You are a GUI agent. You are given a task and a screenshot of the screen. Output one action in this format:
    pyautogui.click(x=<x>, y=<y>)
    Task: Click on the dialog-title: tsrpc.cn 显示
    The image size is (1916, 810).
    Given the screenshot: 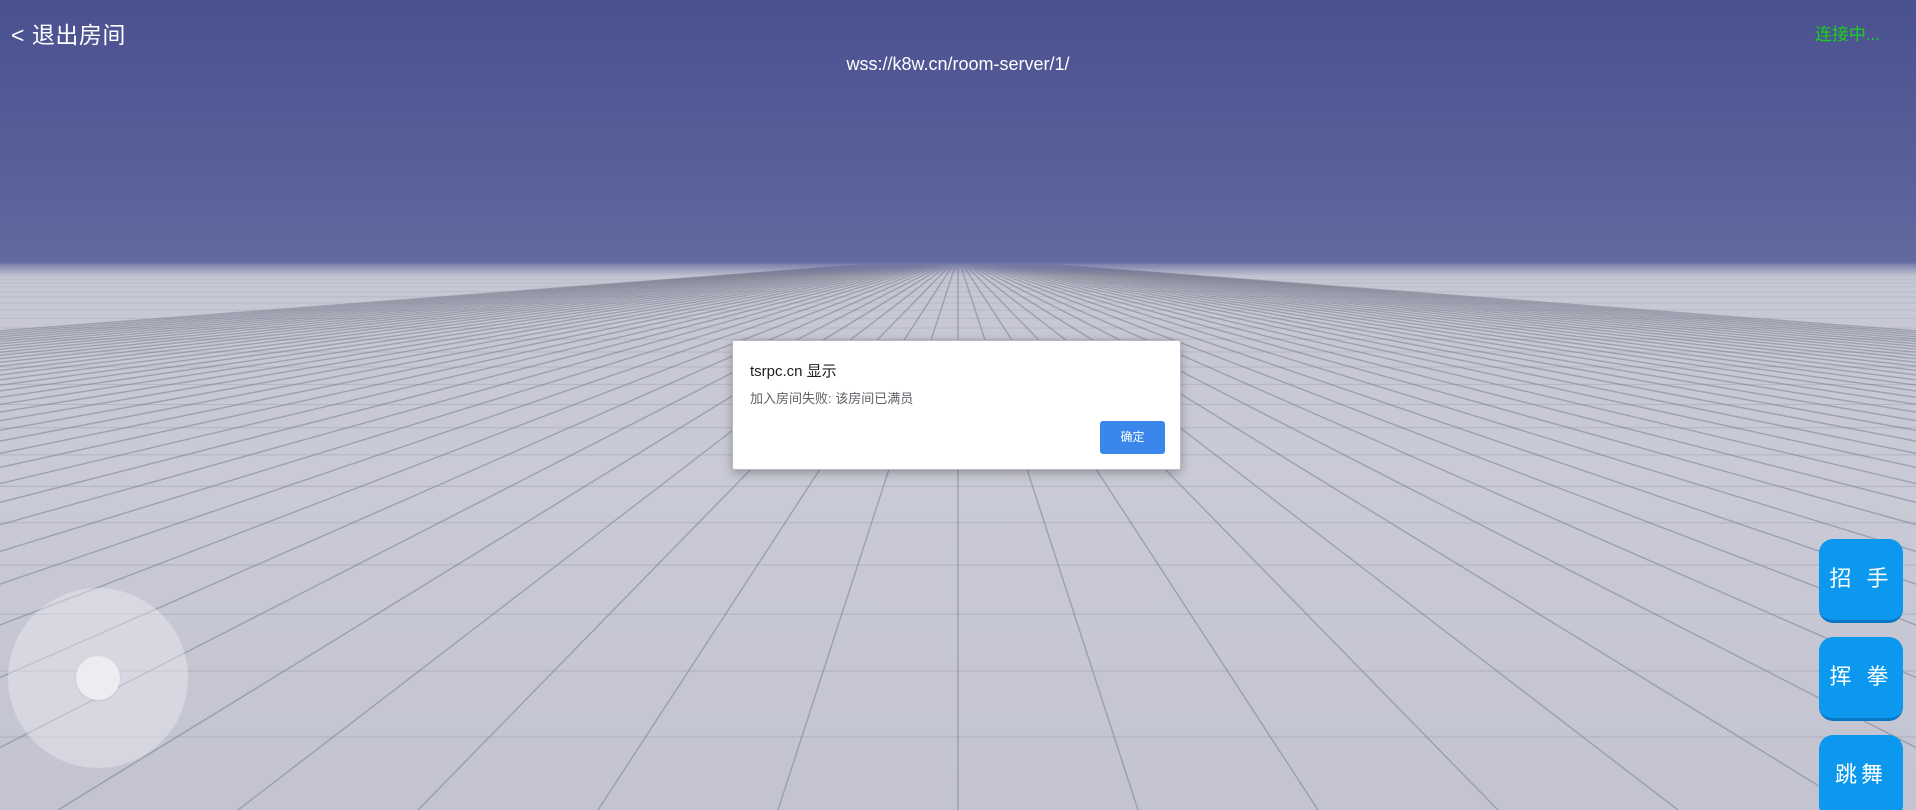 What is the action you would take?
    pyautogui.click(x=793, y=371)
    